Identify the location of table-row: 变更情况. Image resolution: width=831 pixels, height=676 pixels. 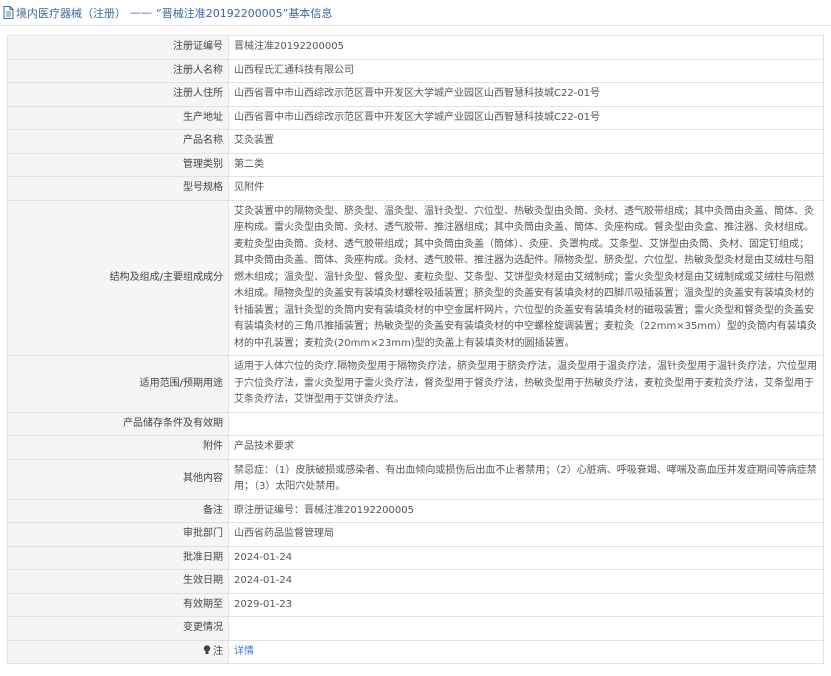
(415, 628).